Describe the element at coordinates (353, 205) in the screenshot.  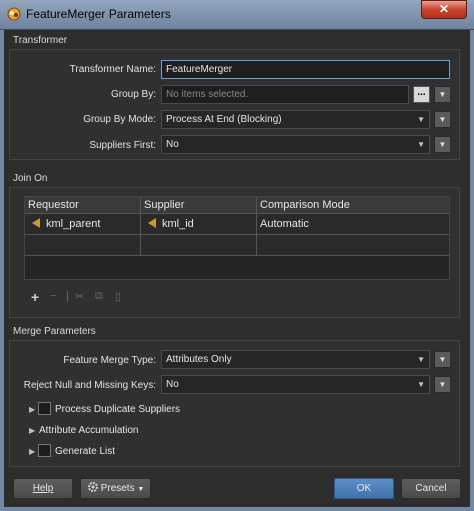
I see `column-header-comparison-mode: Comparison Mode` at that location.